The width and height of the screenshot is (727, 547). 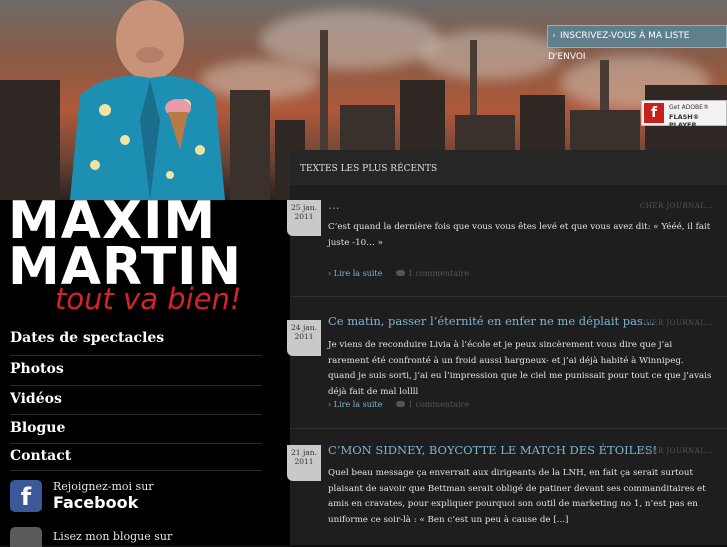 I want to click on nav-item-photos: Photos, so click(x=37, y=369).